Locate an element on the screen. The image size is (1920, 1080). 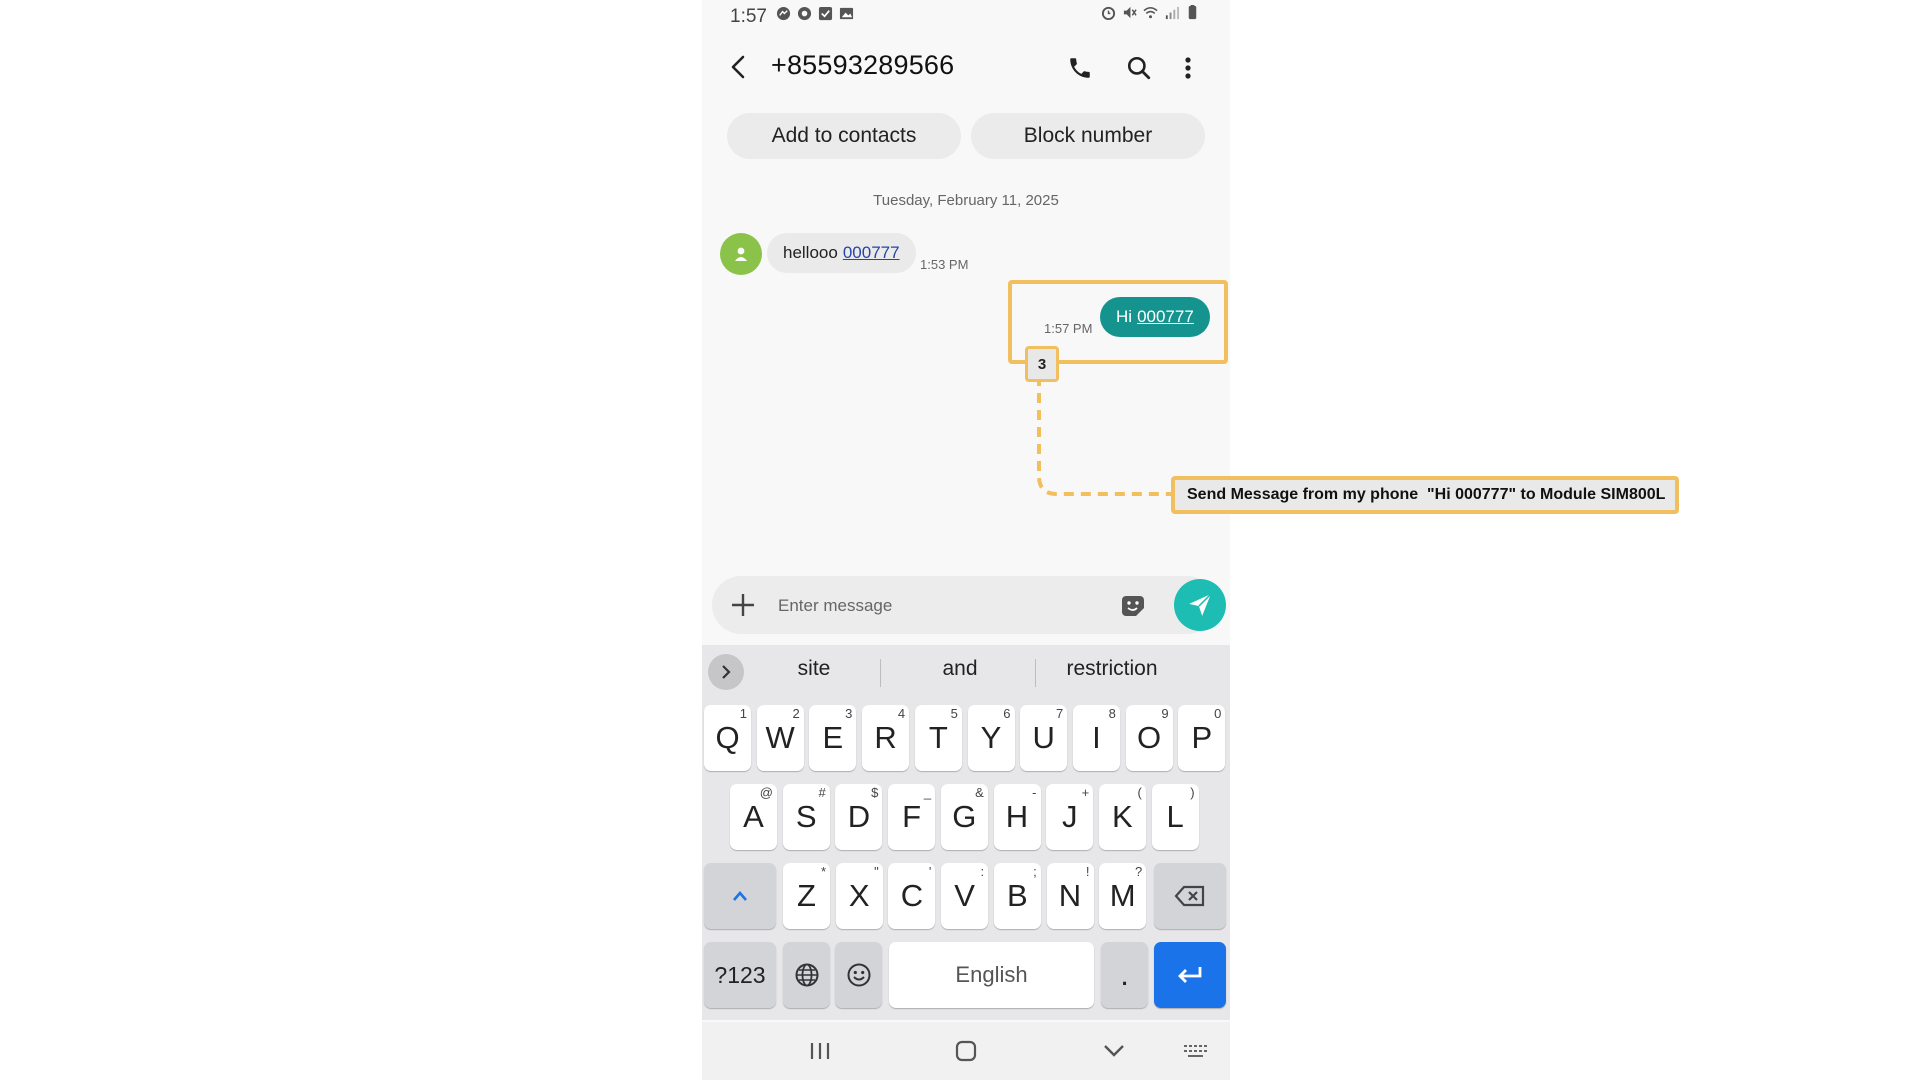
annotation-step-badge: 3 is located at coordinates (1042, 364).